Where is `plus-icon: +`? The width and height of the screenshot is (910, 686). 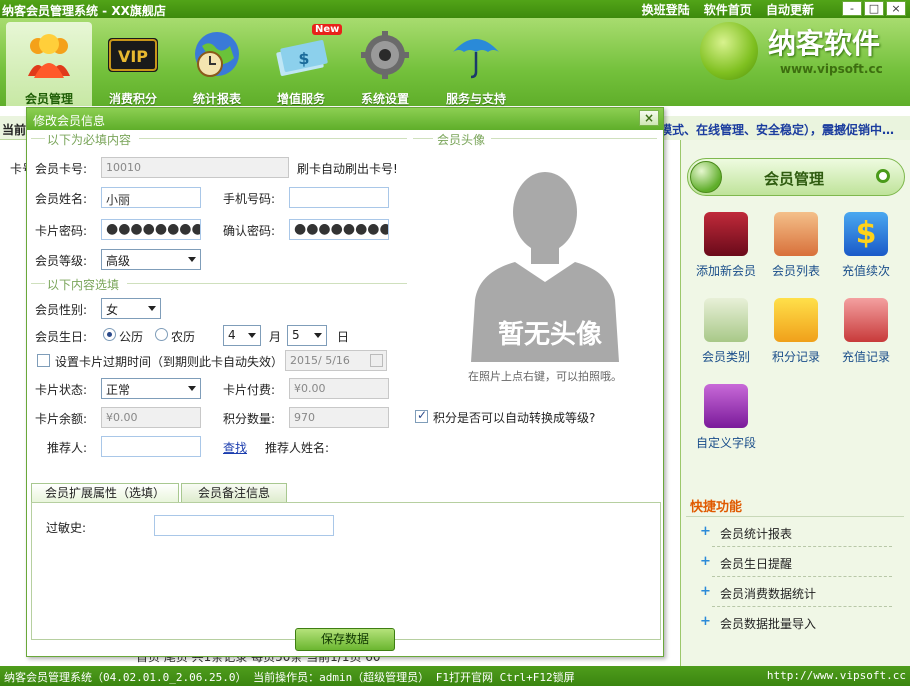 plus-icon: + is located at coordinates (705, 621).